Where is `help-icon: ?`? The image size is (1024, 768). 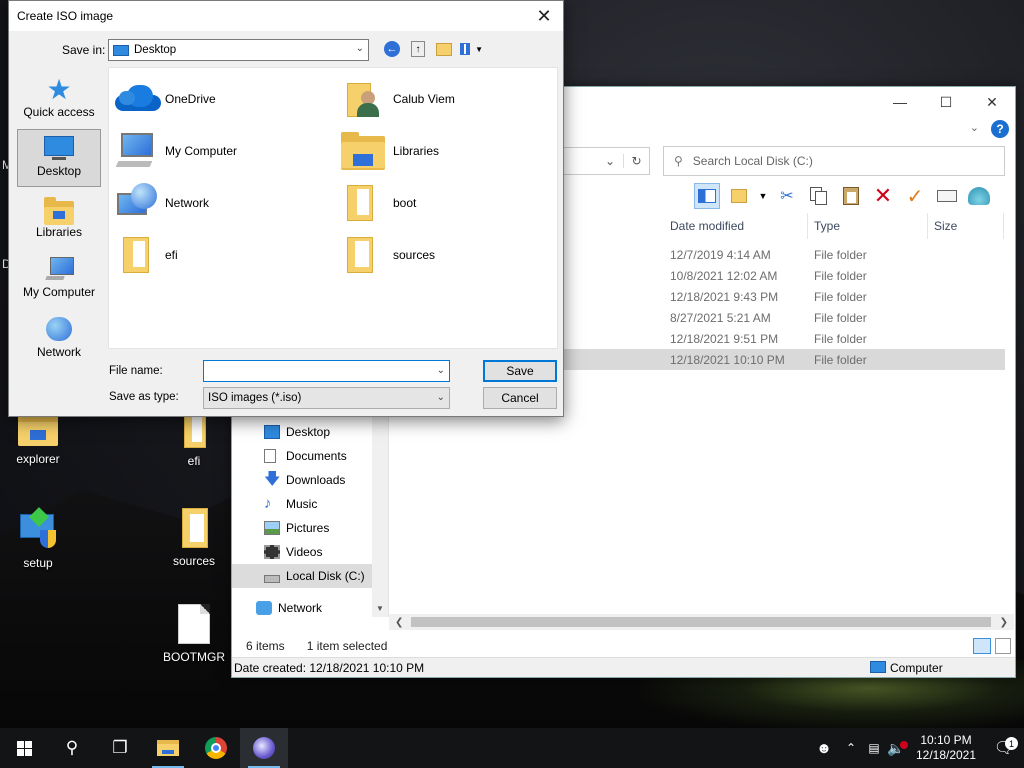
help-icon: ? is located at coordinates (1000, 129).